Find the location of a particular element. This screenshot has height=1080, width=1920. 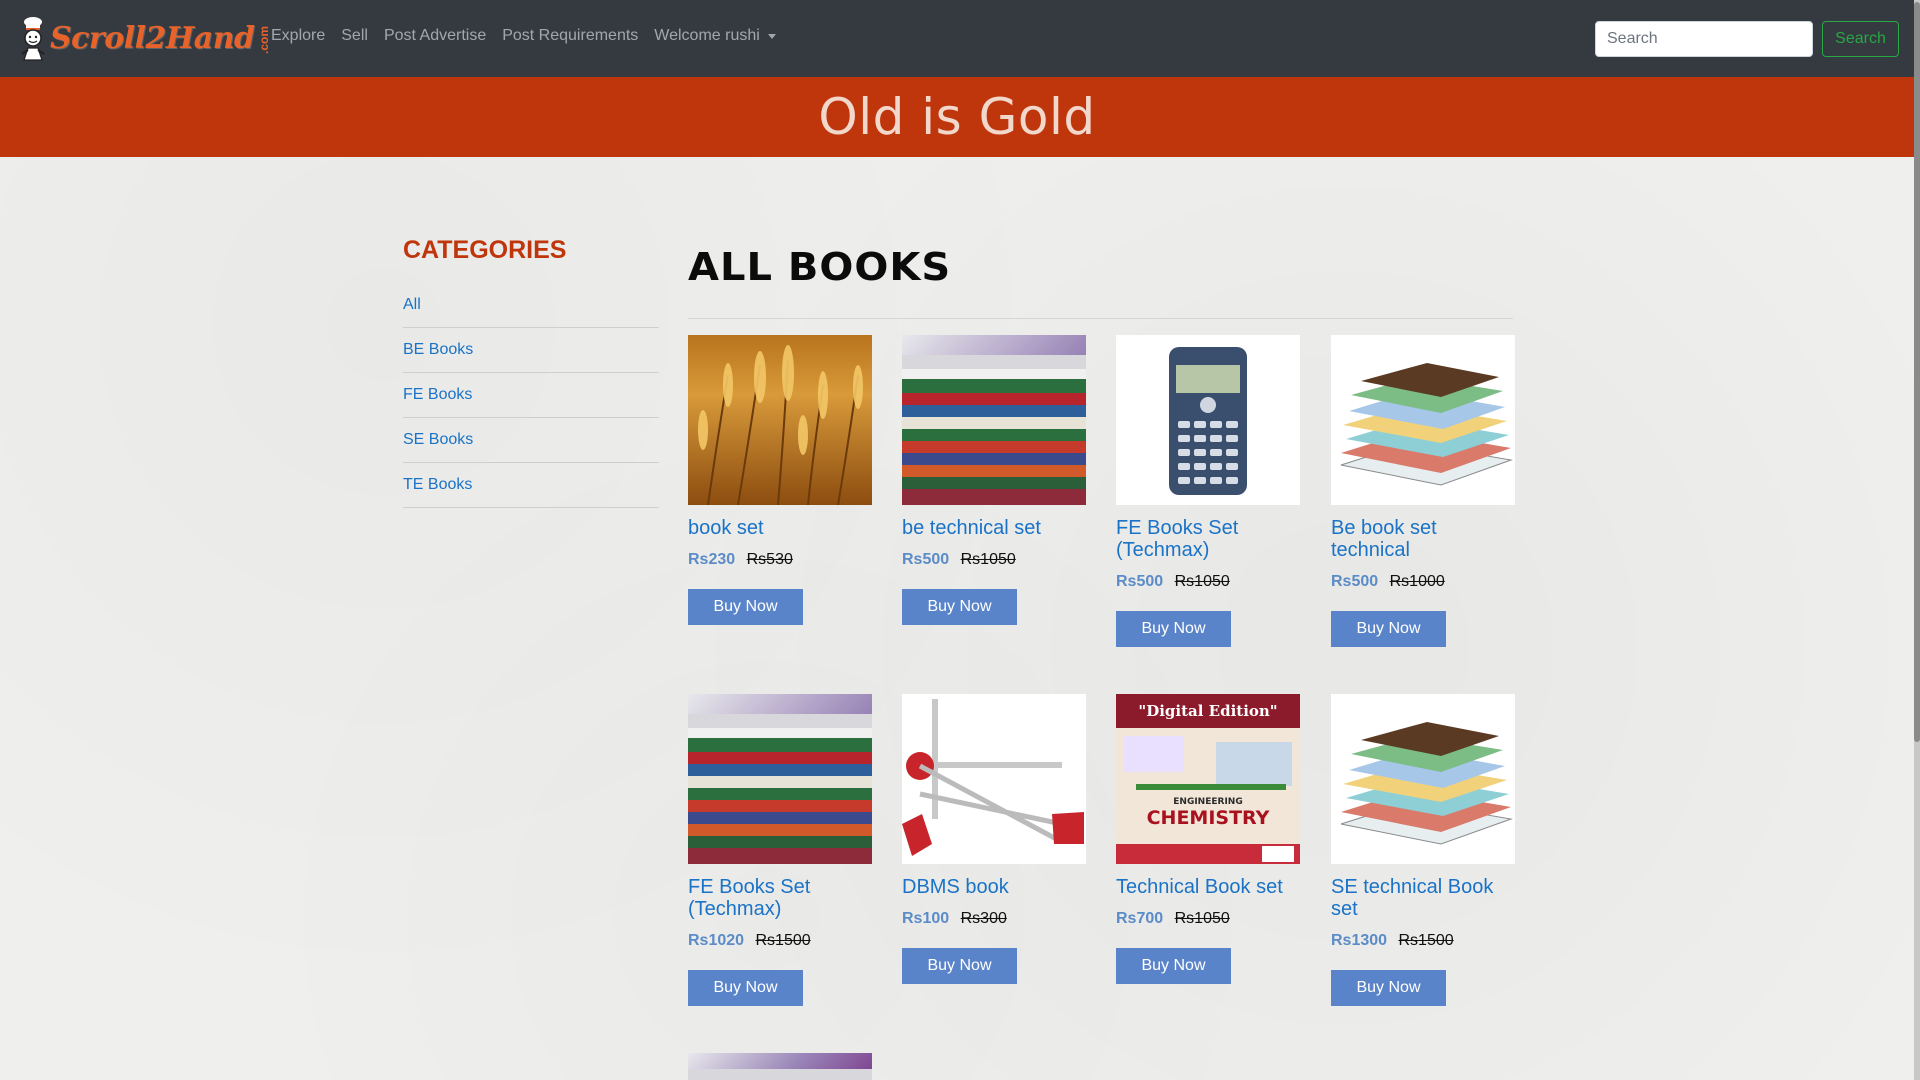

hero-banner: Old is Gold is located at coordinates (957, 117).